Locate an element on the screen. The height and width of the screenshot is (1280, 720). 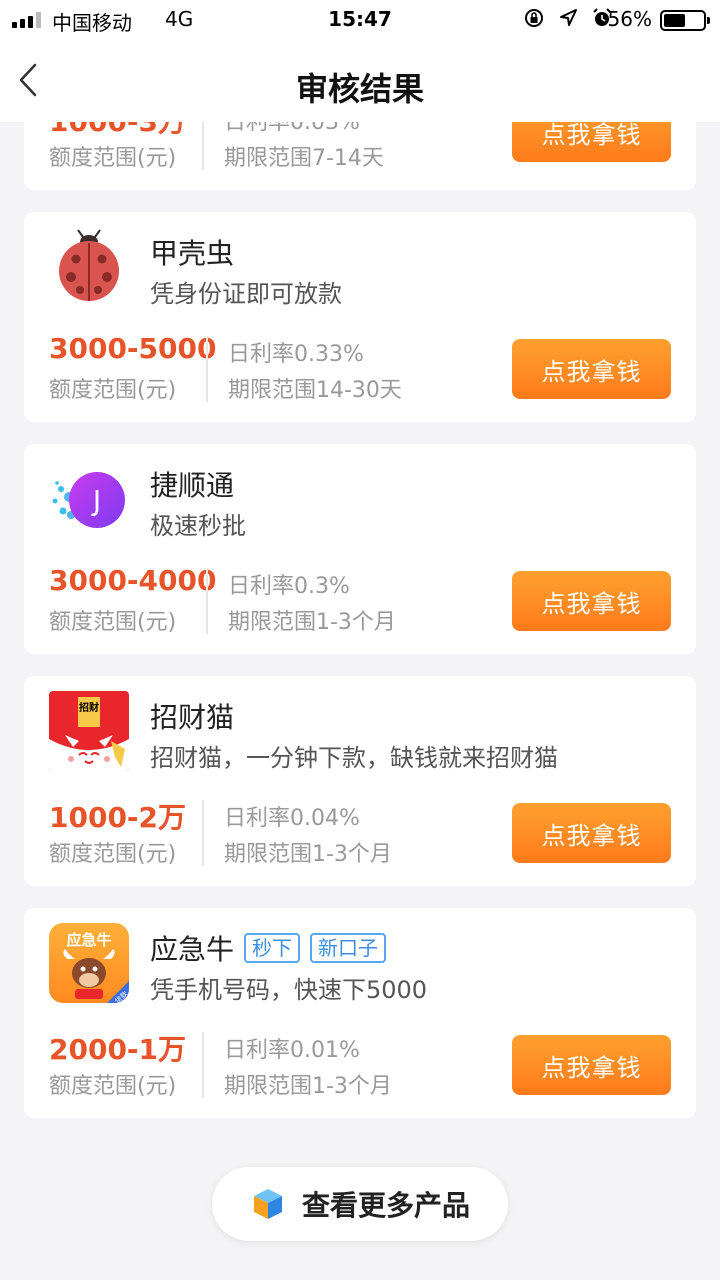
daily-rate: 日利率0.01% is located at coordinates (292, 1050).